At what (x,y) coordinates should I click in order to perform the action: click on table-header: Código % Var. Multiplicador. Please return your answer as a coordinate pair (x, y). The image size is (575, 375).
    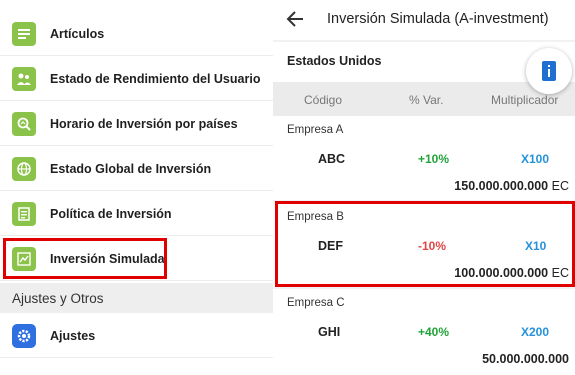
    Looking at the image, I should click on (424, 99).